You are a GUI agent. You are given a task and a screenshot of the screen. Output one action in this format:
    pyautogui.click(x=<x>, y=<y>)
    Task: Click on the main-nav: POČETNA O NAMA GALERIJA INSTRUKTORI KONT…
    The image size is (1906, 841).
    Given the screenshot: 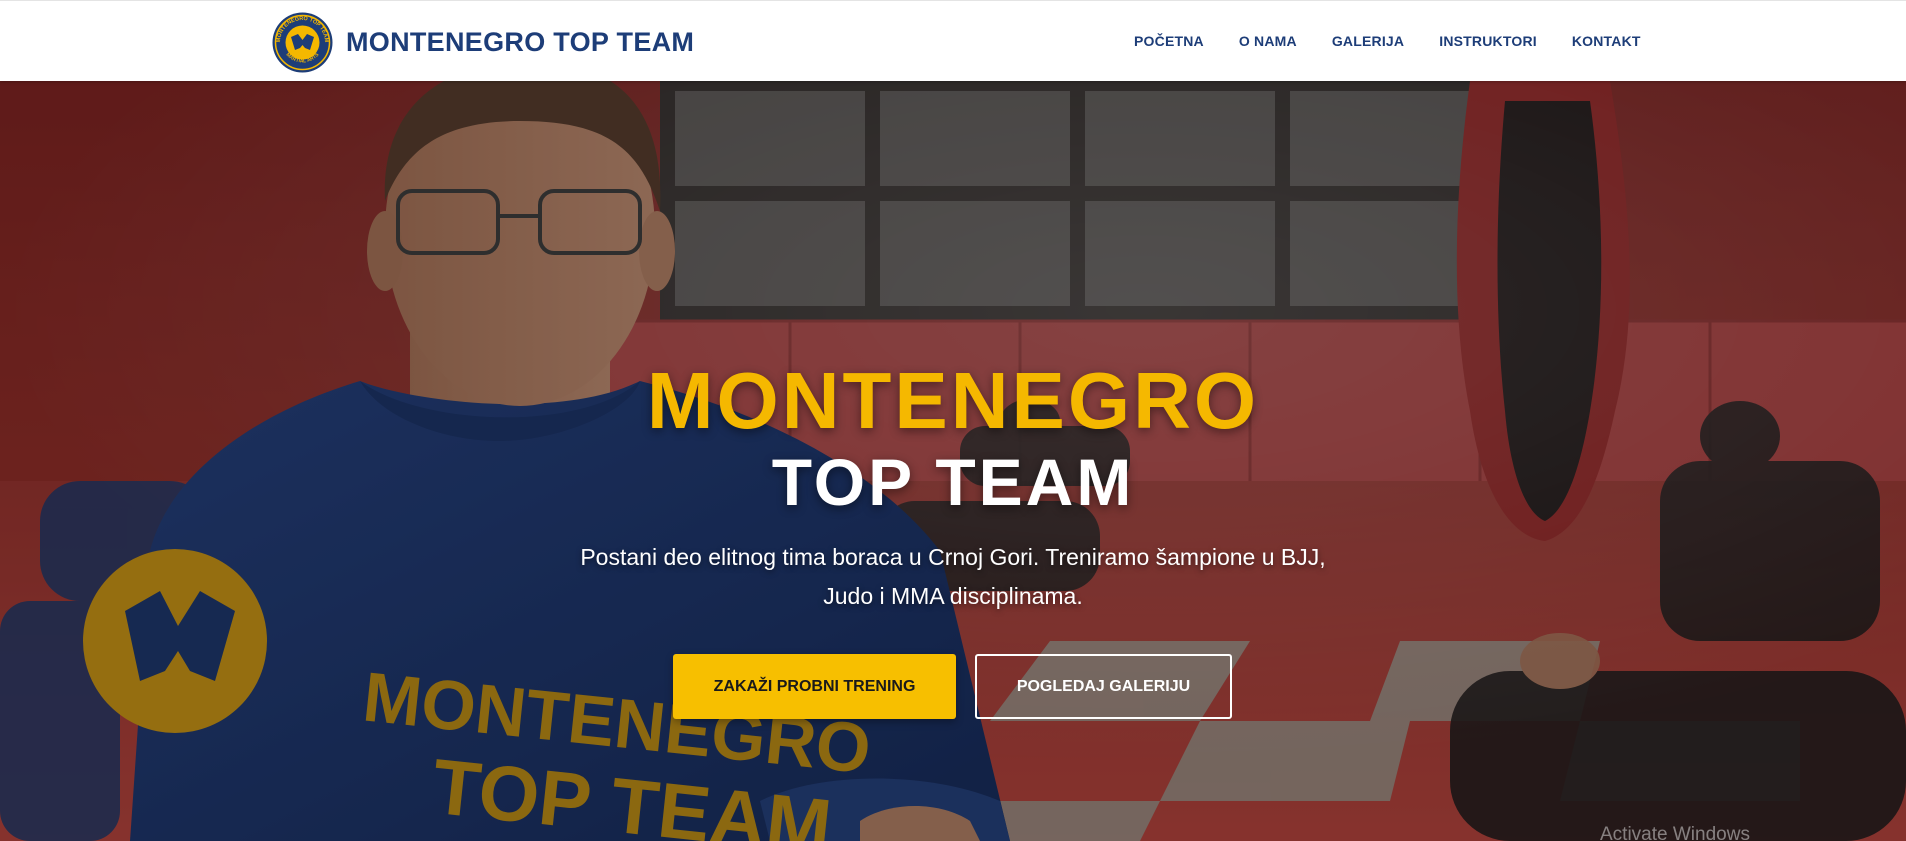 What is the action you would take?
    pyautogui.click(x=1387, y=41)
    